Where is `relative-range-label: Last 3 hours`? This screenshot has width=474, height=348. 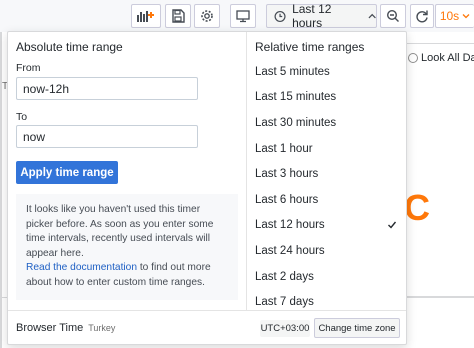 relative-range-label: Last 3 hours is located at coordinates (287, 174).